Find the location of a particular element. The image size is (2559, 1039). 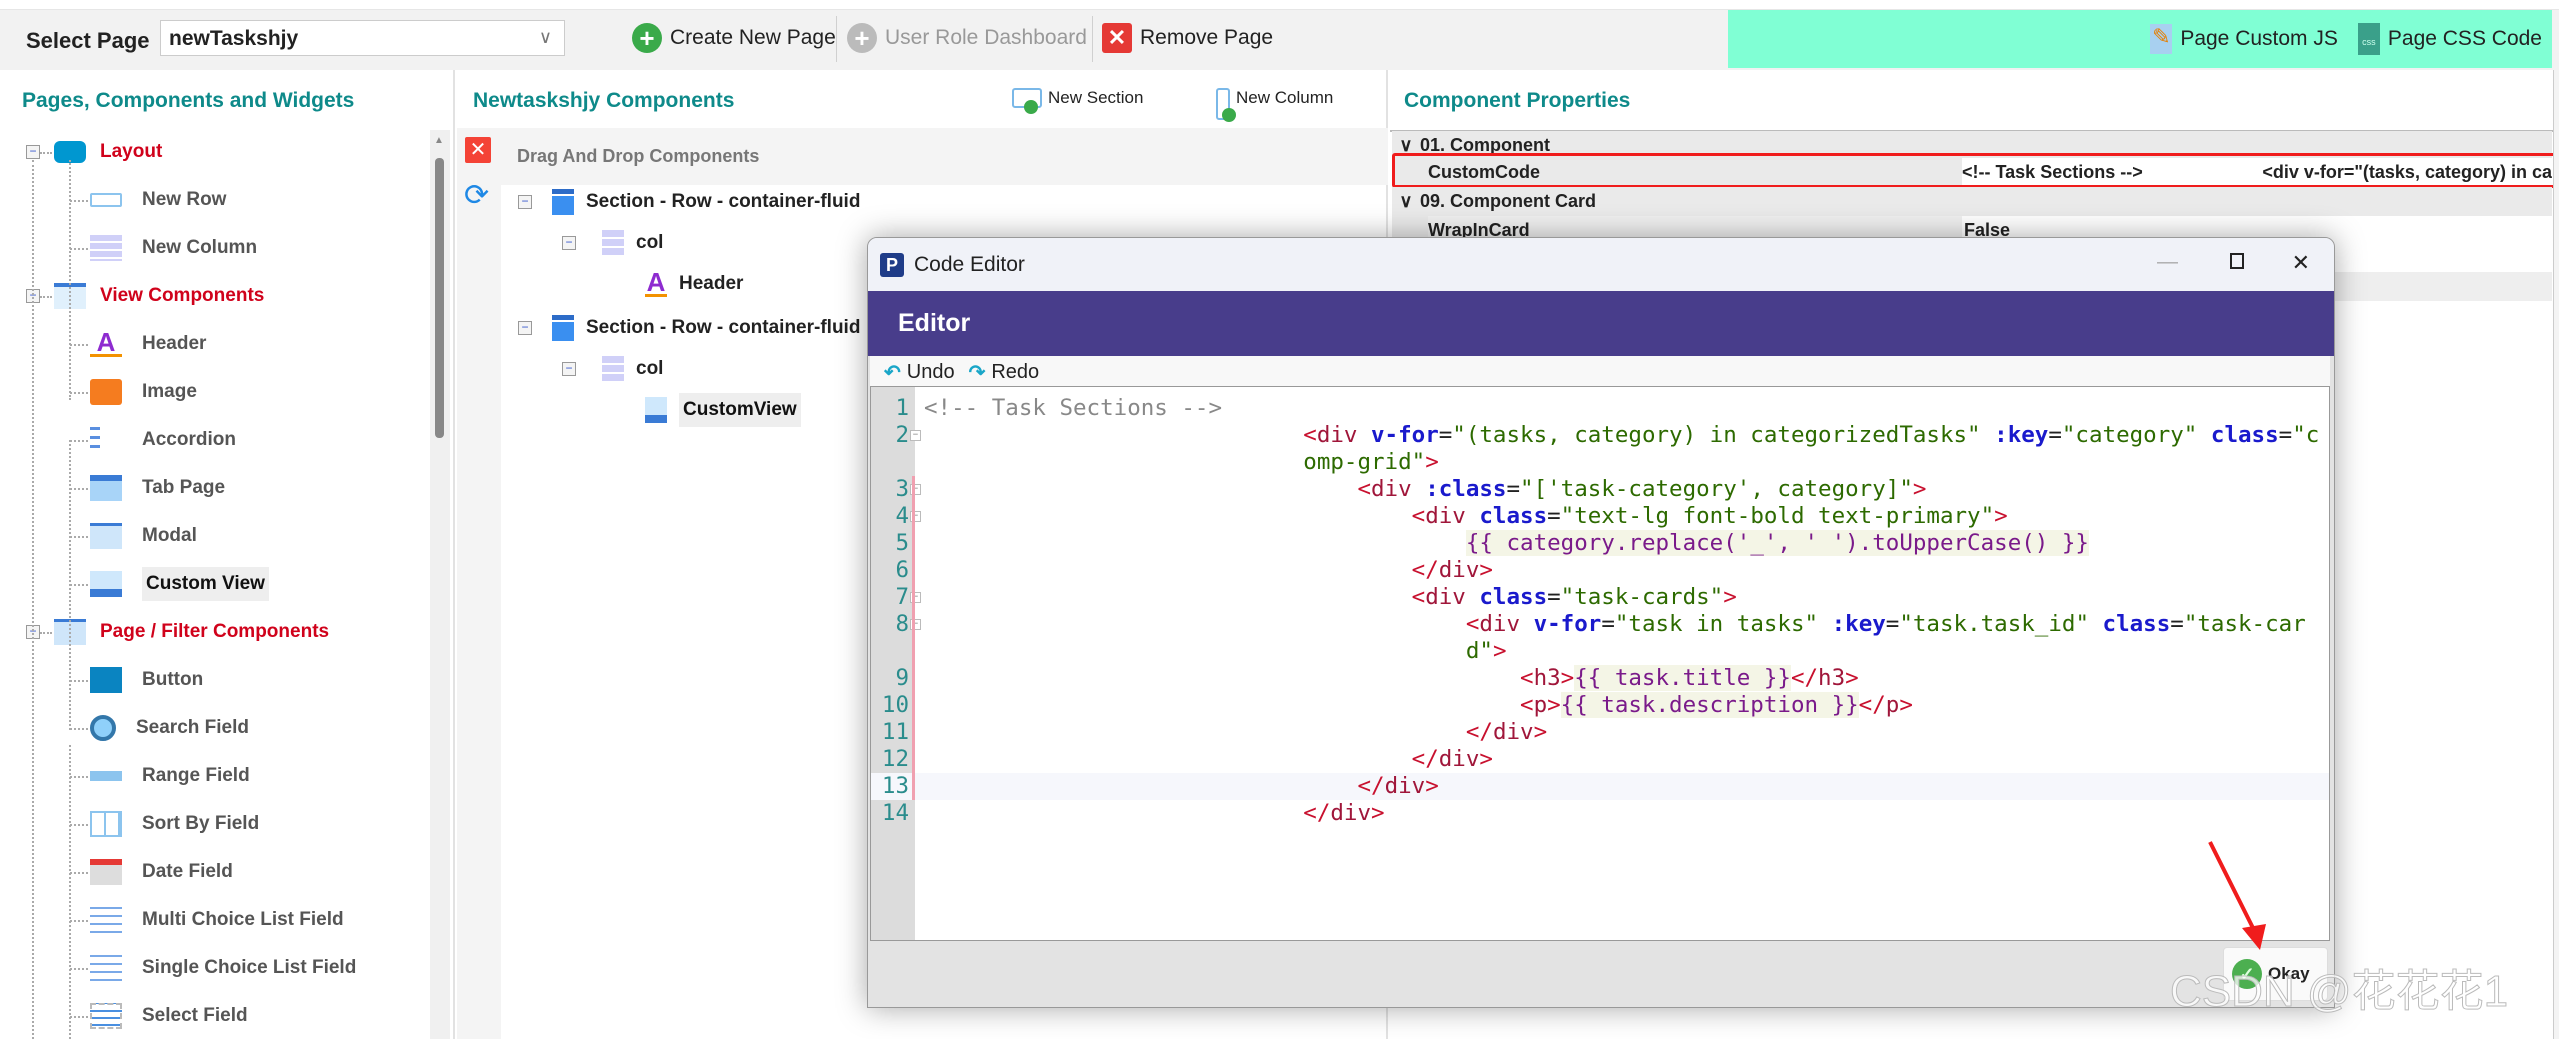

page-code-group: ✎ Page Custom JS css Page CSS Code is located at coordinates (2140, 39).